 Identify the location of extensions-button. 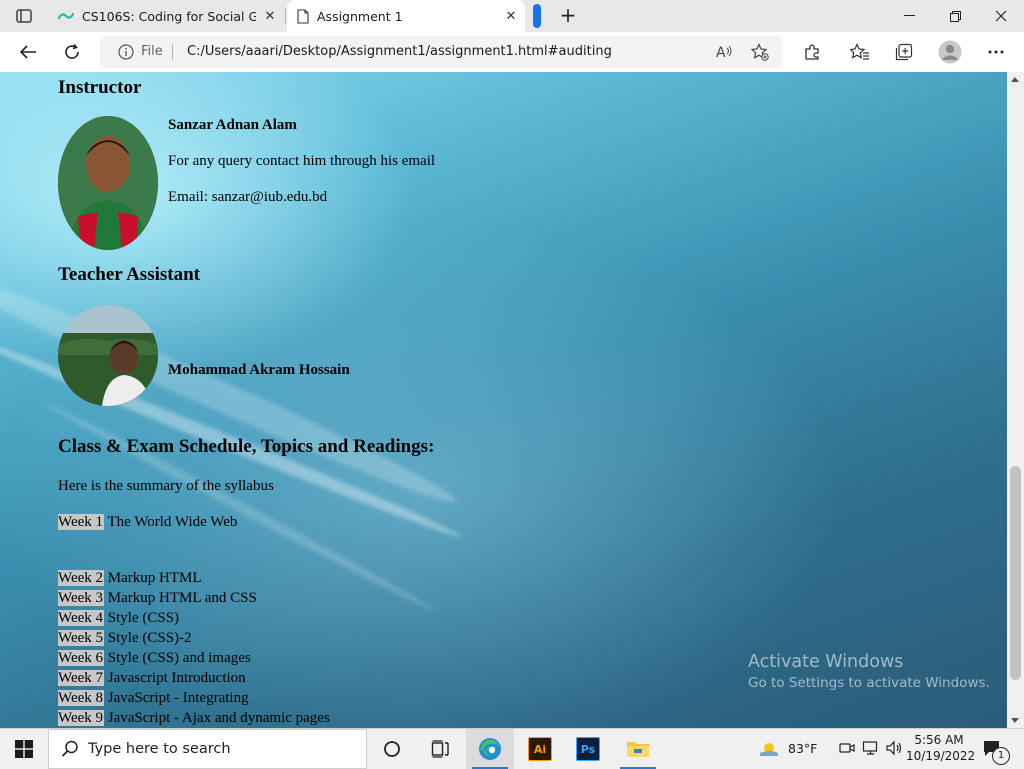
(812, 52).